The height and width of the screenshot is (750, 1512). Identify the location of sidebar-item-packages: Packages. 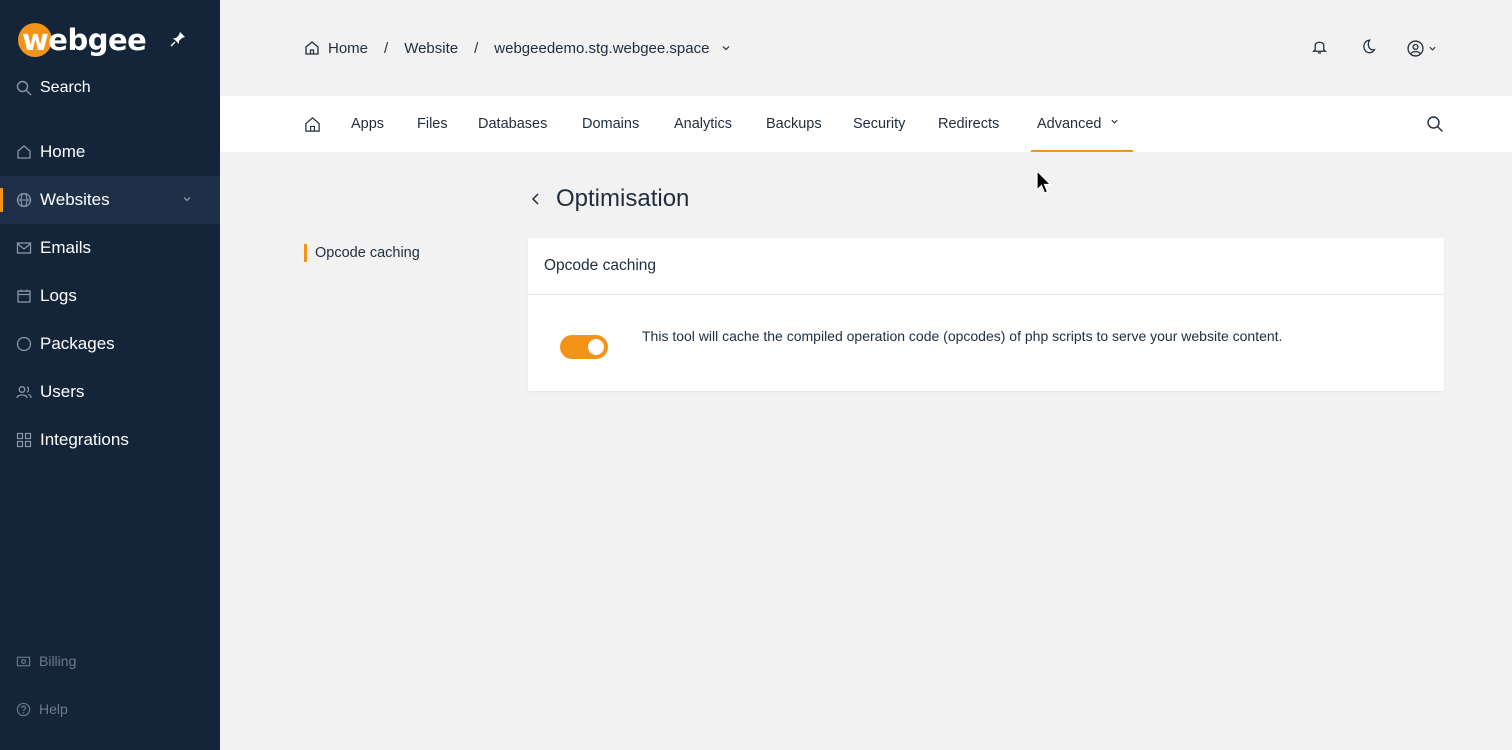
(110, 344).